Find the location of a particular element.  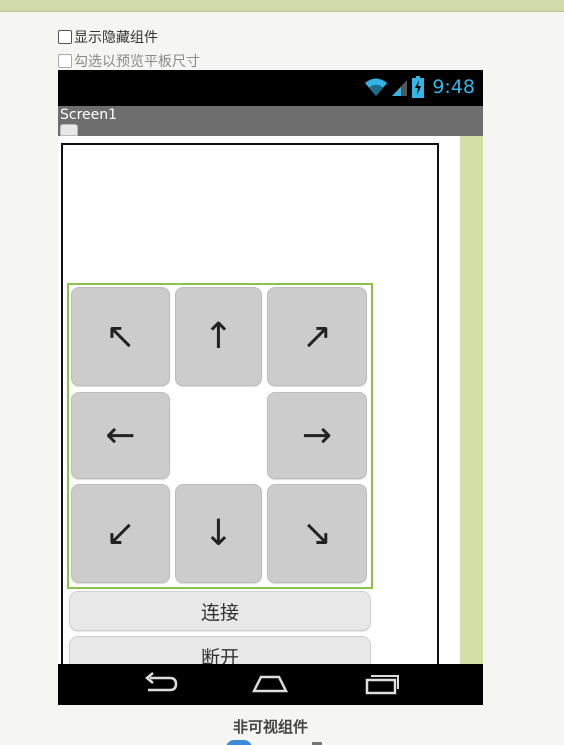

down-right-button: ↘ is located at coordinates (317, 533).